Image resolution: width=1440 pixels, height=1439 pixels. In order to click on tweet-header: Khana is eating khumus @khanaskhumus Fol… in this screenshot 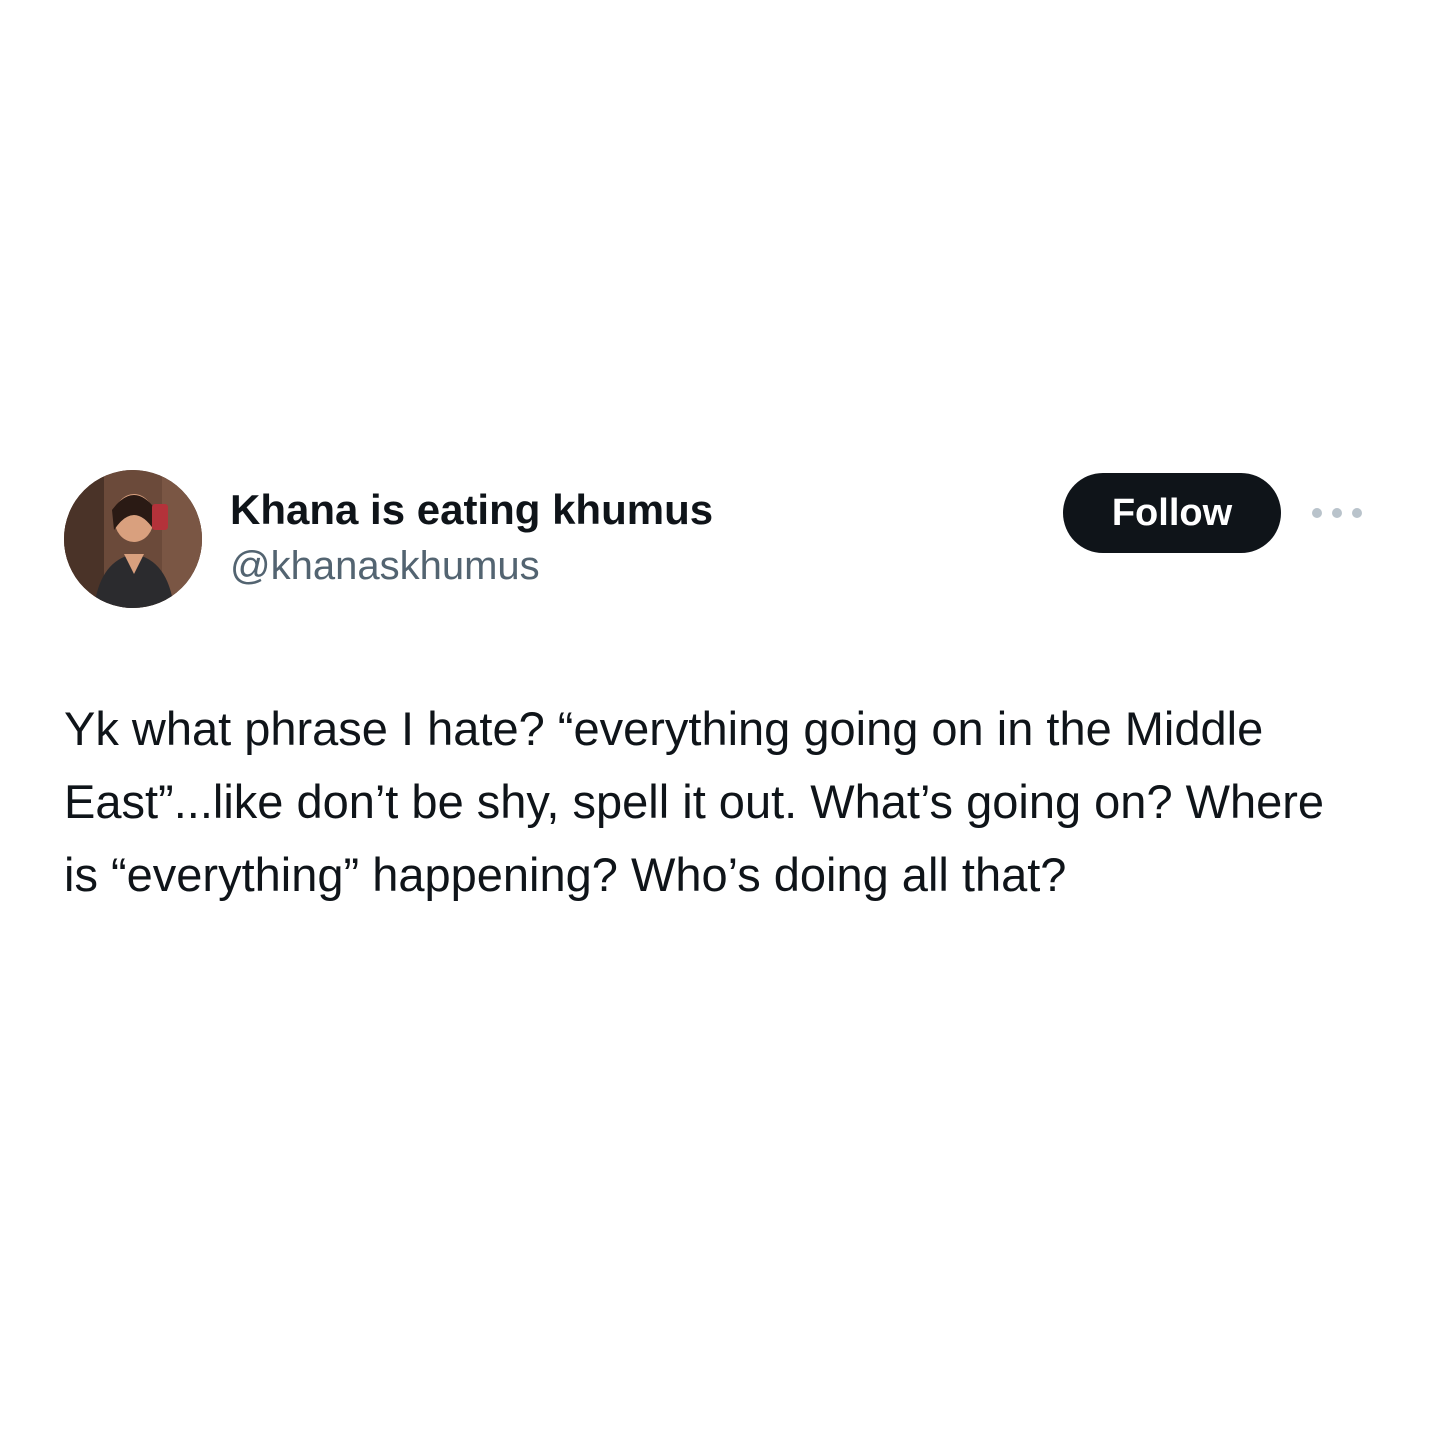, I will do `click(720, 540)`.